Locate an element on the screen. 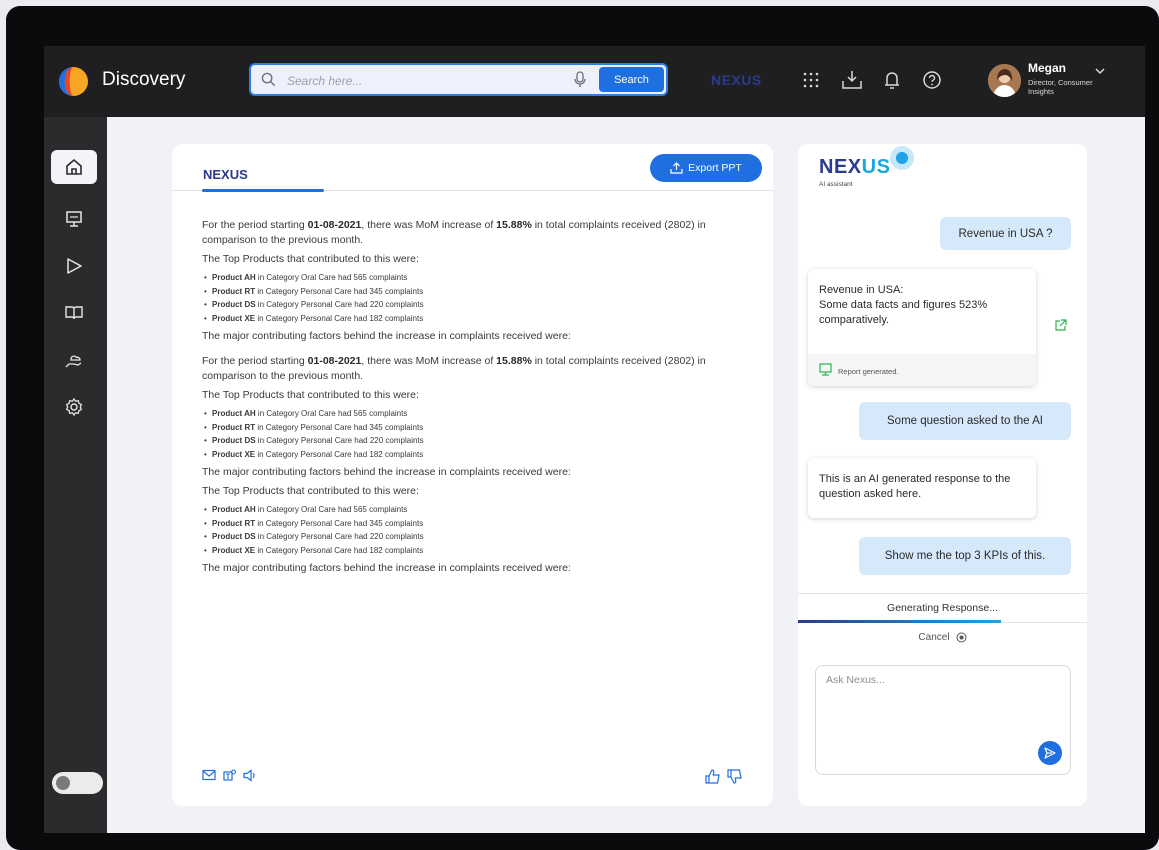  search-bar: Search is located at coordinates (458, 79).